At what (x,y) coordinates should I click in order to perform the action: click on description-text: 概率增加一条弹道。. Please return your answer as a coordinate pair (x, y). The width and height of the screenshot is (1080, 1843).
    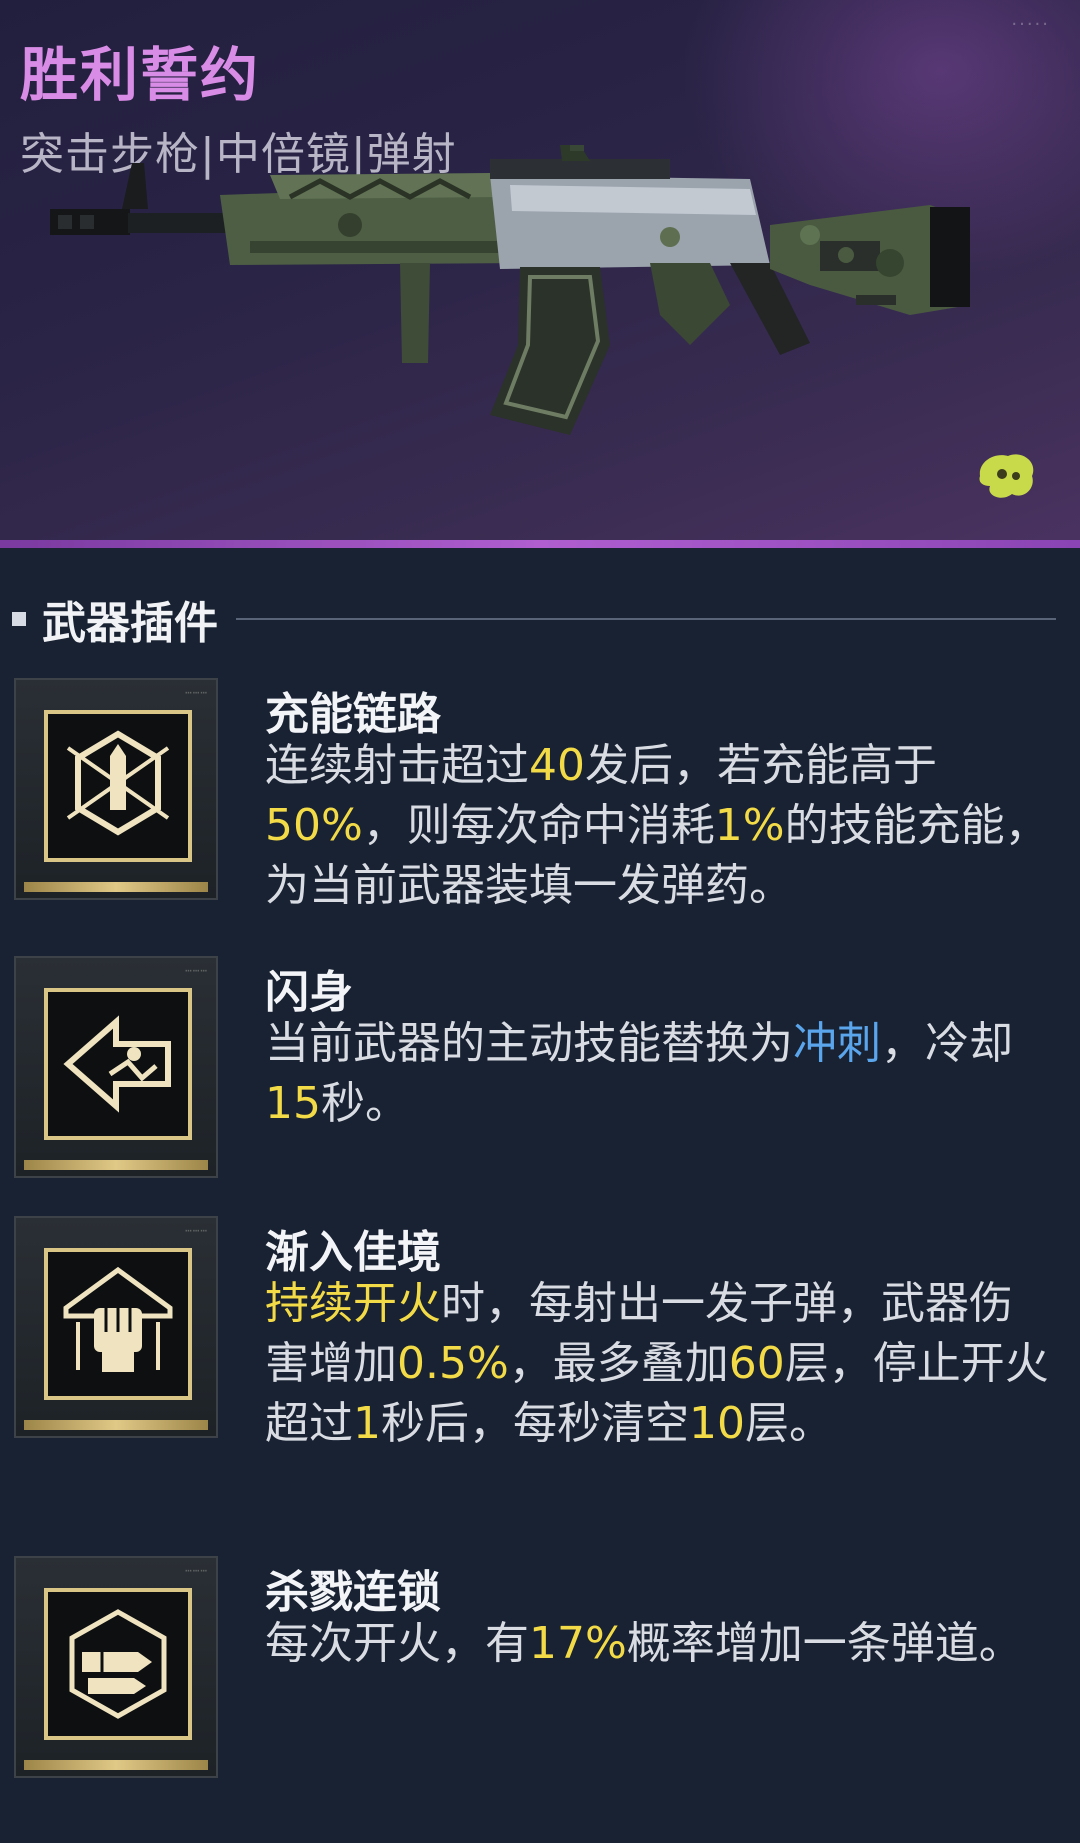
    Looking at the image, I should click on (824, 1643).